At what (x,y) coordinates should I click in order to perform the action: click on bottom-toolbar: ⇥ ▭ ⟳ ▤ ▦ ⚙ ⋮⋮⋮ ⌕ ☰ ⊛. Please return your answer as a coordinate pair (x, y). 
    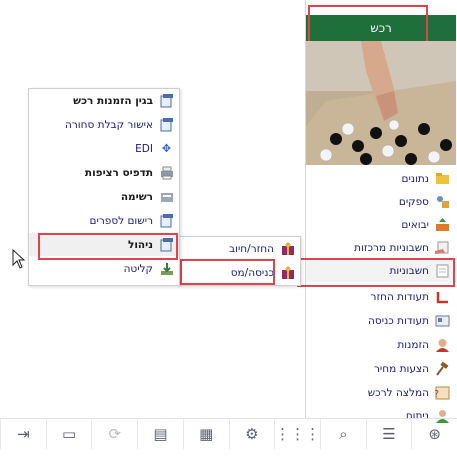
    Looking at the image, I should click on (228, 433).